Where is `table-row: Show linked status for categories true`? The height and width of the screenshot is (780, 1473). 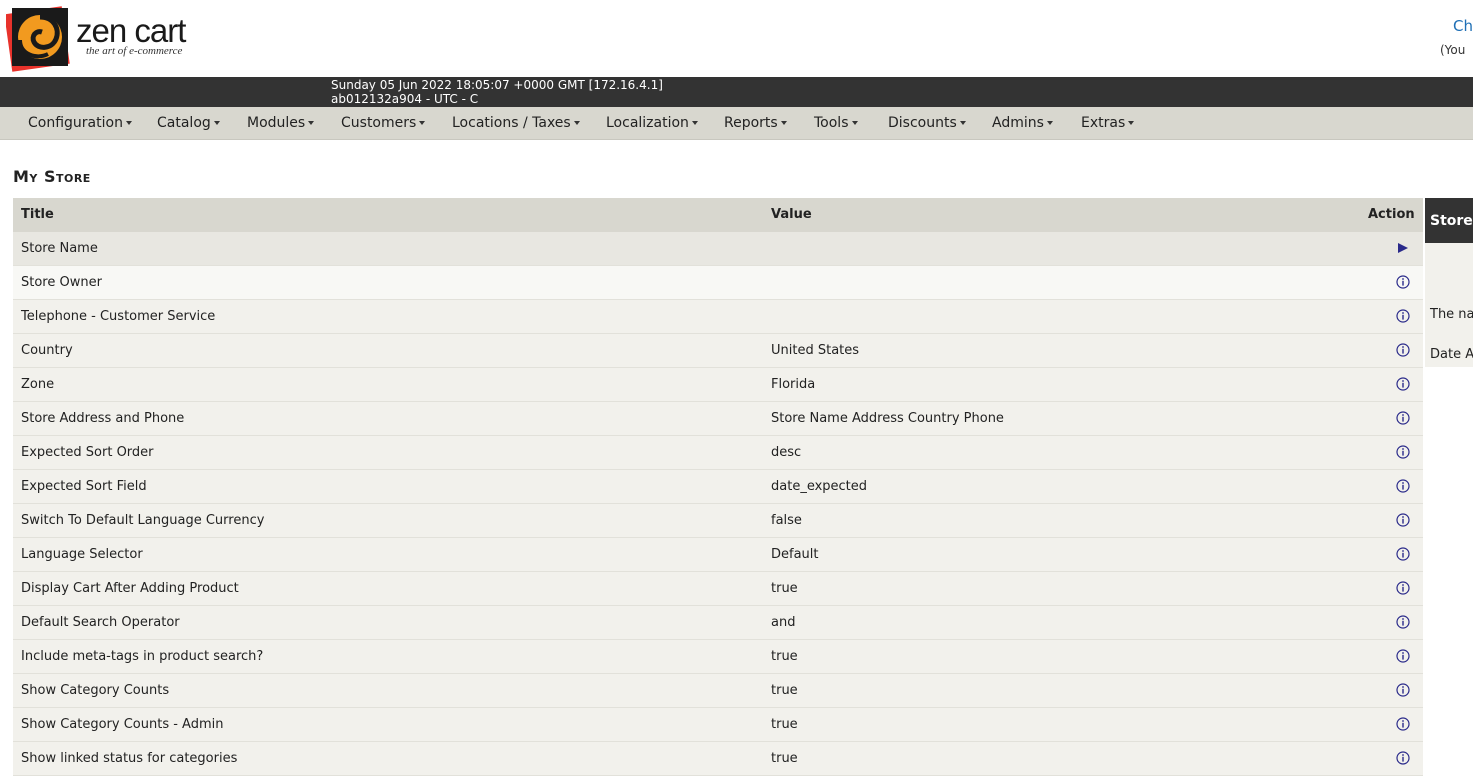
table-row: Show linked status for categories true is located at coordinates (718, 759).